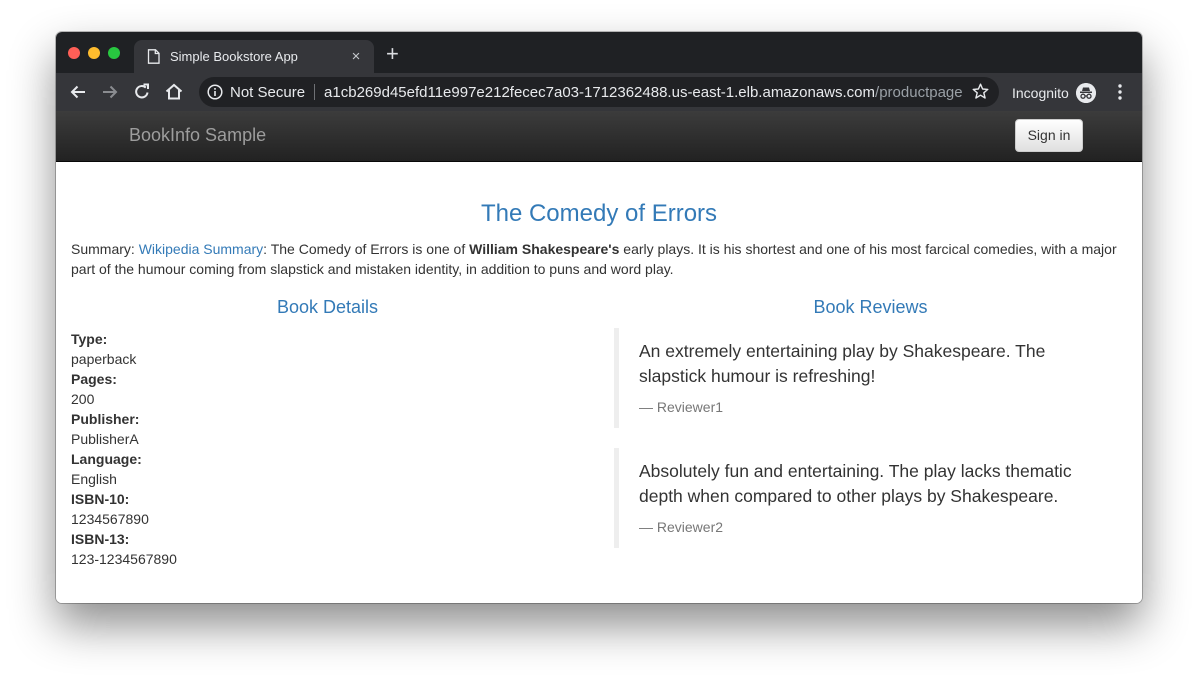  Describe the element at coordinates (599, 136) in the screenshot. I see `app-navbar: BookInfo Sample Sign in` at that location.